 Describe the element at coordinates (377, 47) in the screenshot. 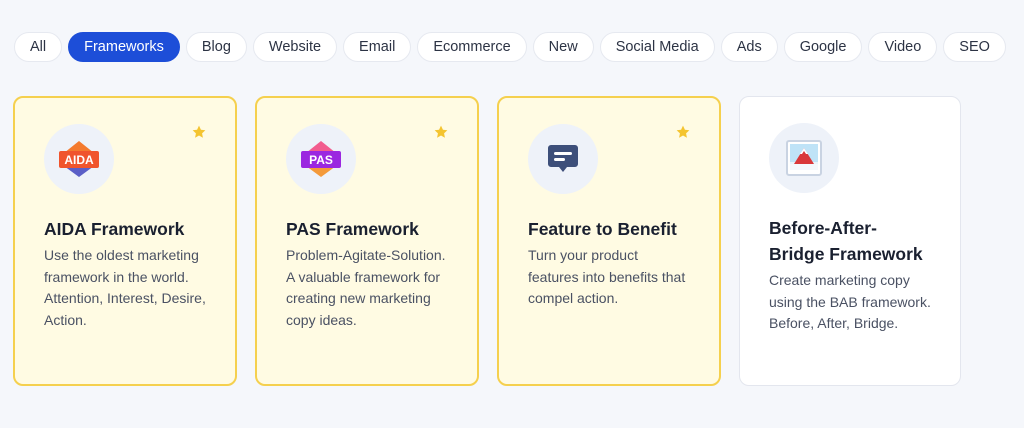

I see `filter-chip-email: Email` at that location.